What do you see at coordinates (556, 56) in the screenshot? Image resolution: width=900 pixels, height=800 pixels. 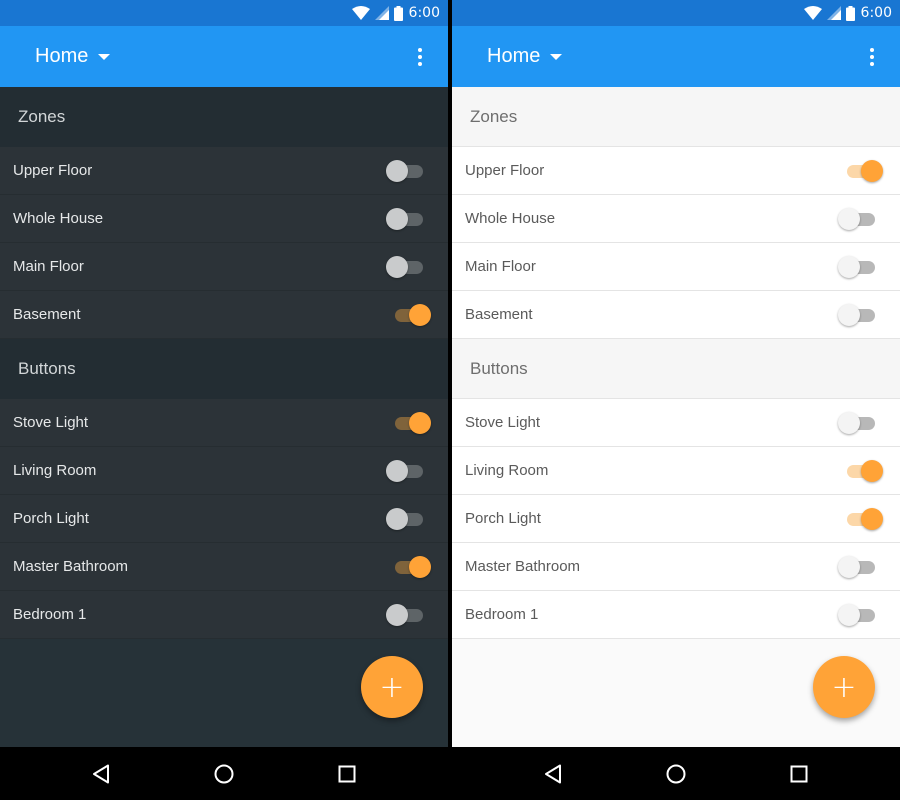 I see `arrow-drop-down-icon` at bounding box center [556, 56].